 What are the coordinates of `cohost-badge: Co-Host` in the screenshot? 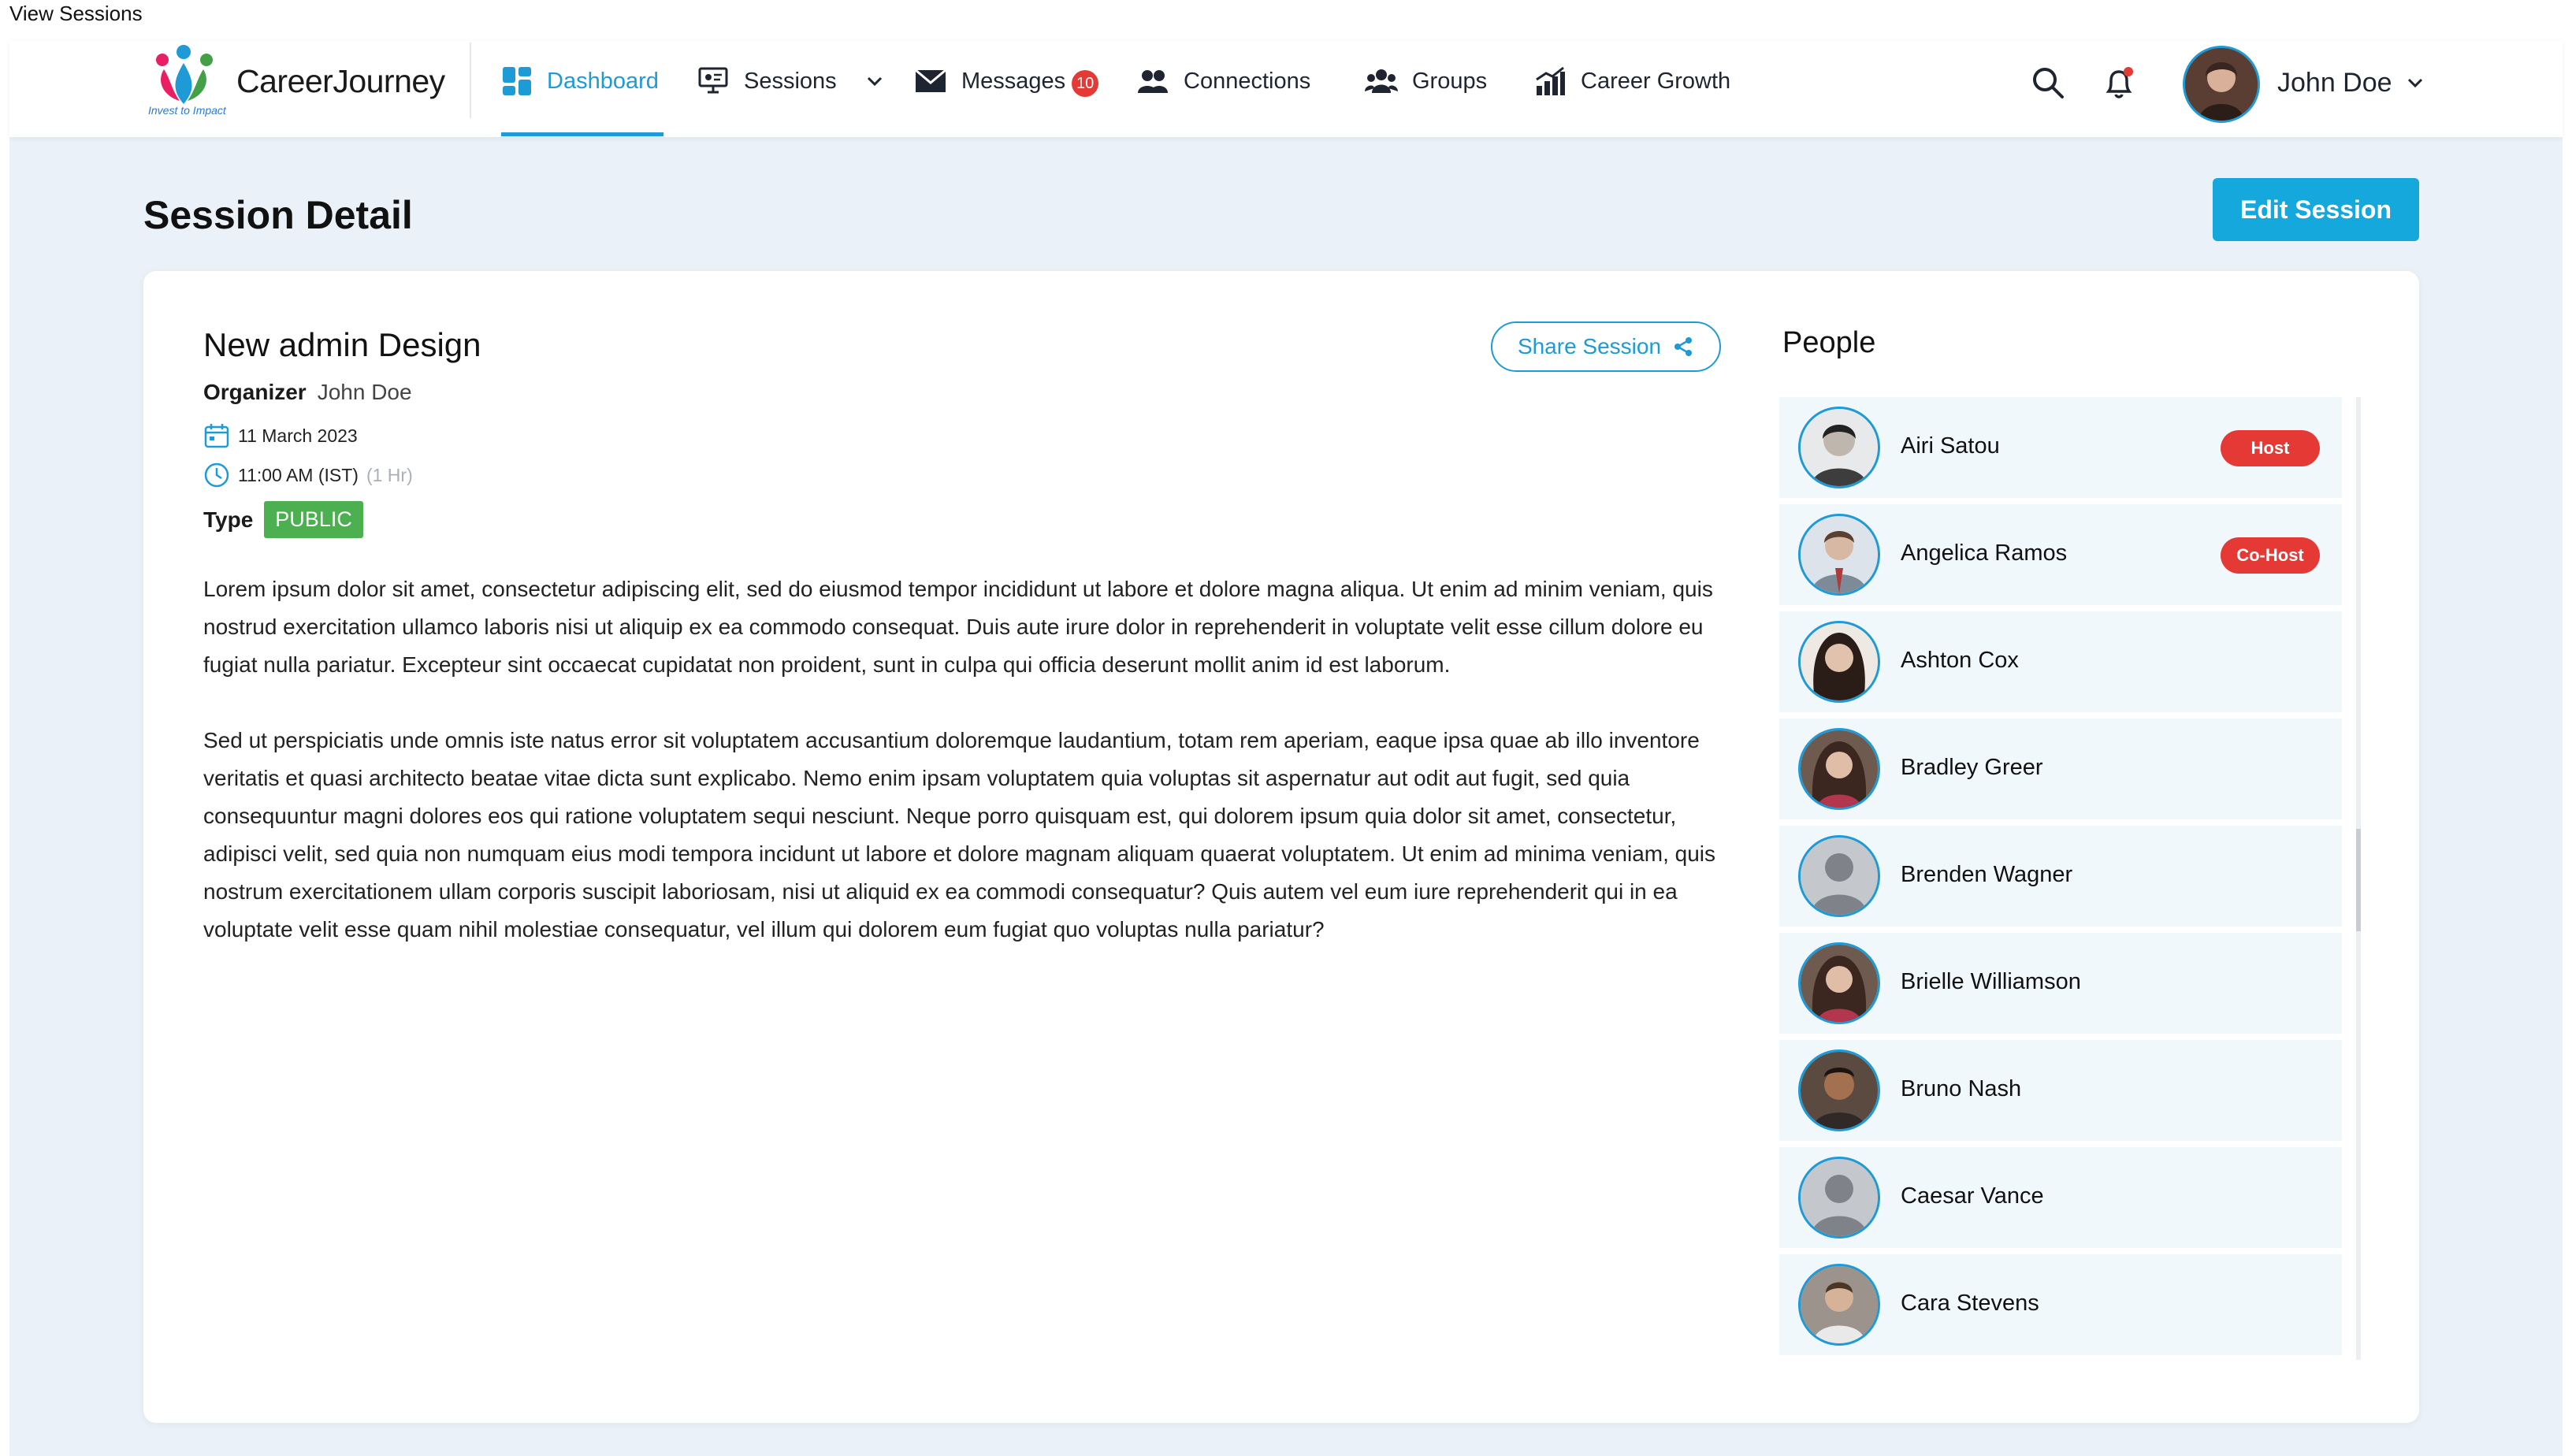 It's located at (2270, 555).